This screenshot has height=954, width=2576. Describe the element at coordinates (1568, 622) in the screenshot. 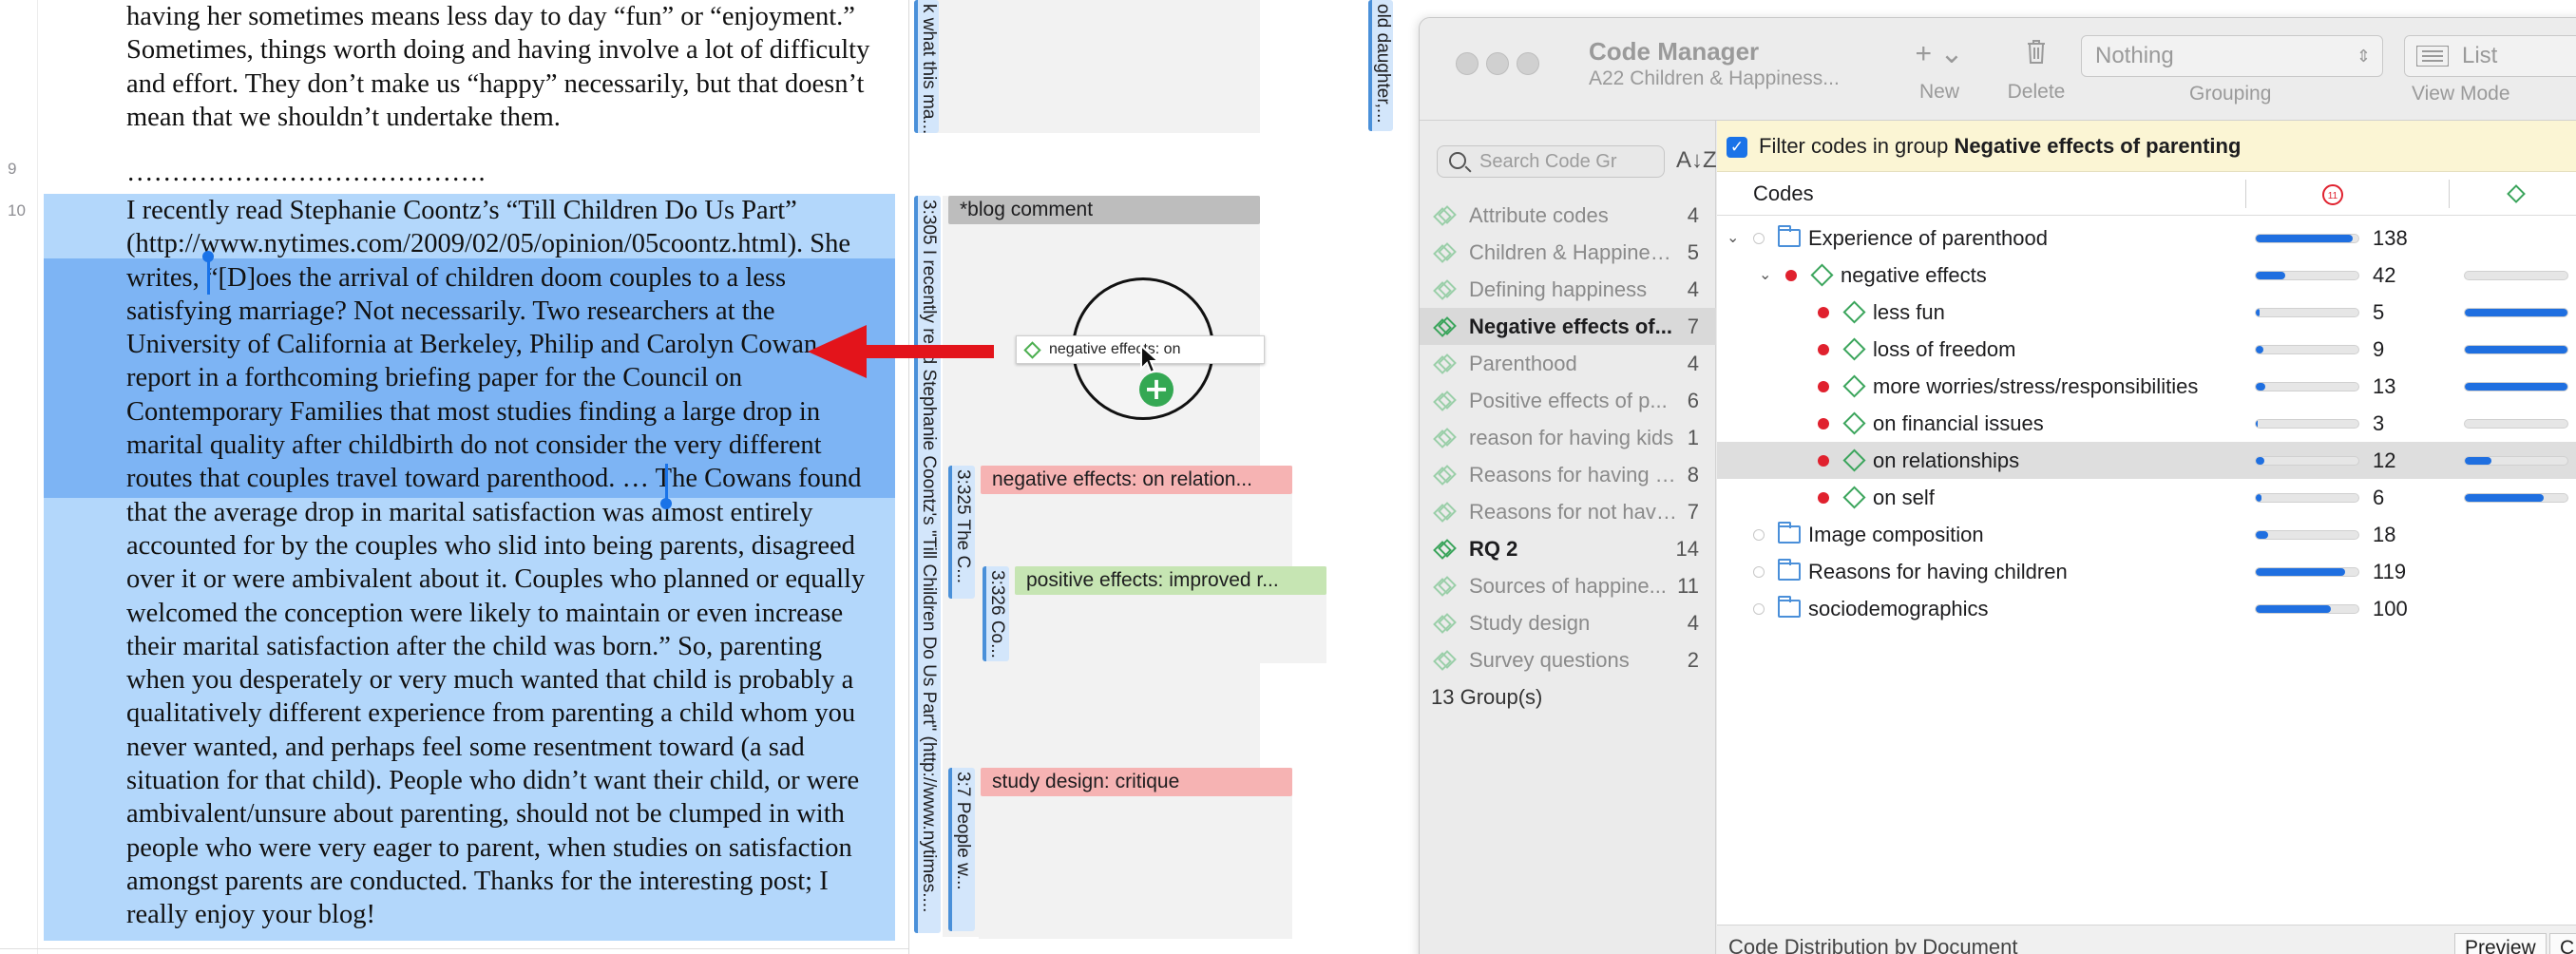

I see `code-group-item: Study design 4` at that location.